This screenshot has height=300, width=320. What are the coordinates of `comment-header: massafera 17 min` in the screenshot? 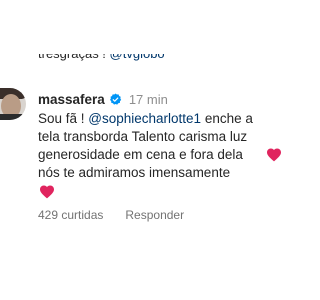 It's located at (103, 99).